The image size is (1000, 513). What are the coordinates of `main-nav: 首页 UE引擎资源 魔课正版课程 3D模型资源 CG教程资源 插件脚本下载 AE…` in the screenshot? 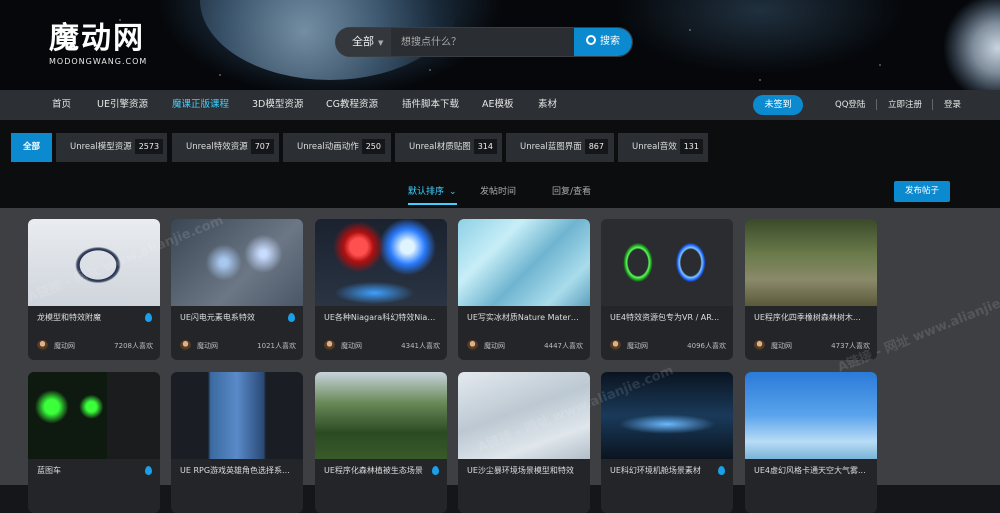 It's located at (500, 105).